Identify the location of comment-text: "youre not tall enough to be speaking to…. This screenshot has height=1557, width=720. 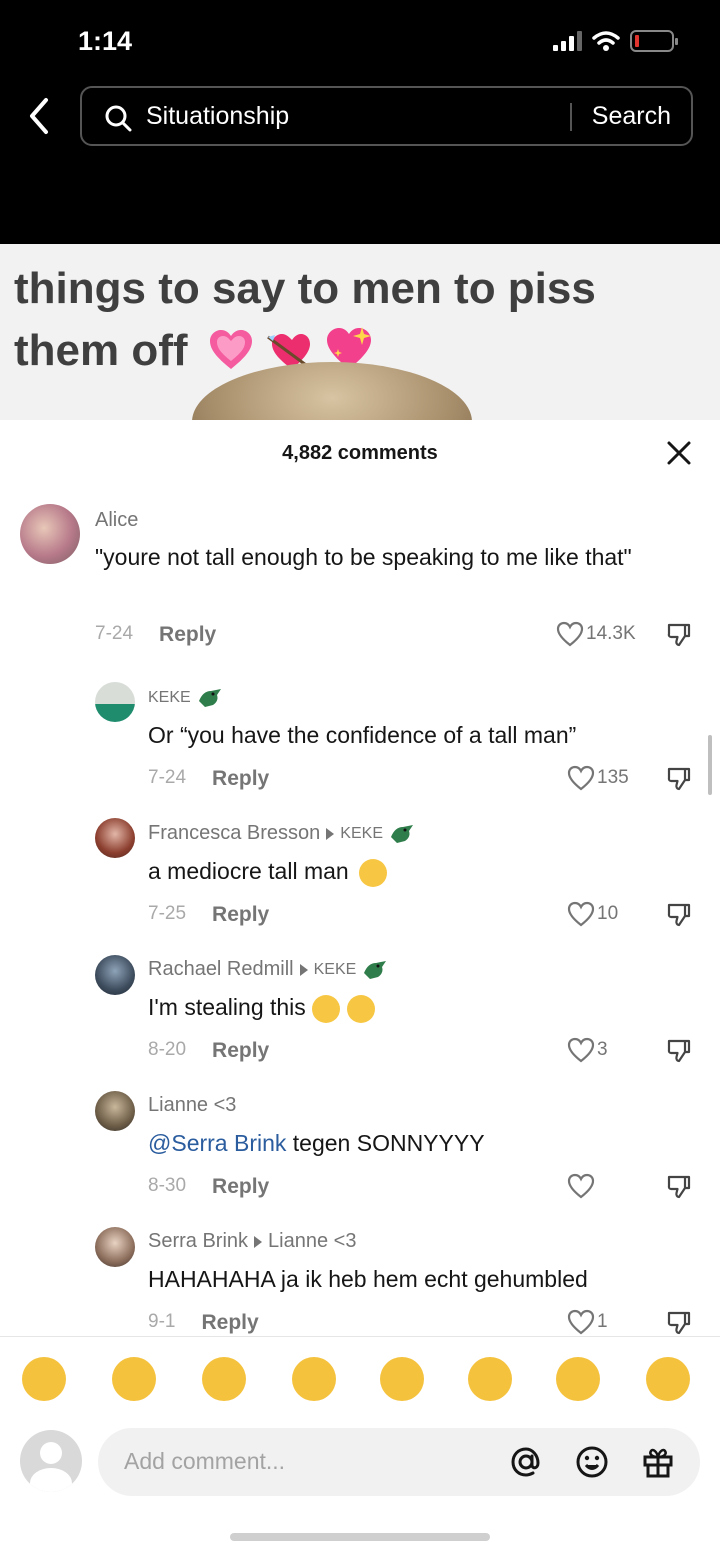
(363, 557).